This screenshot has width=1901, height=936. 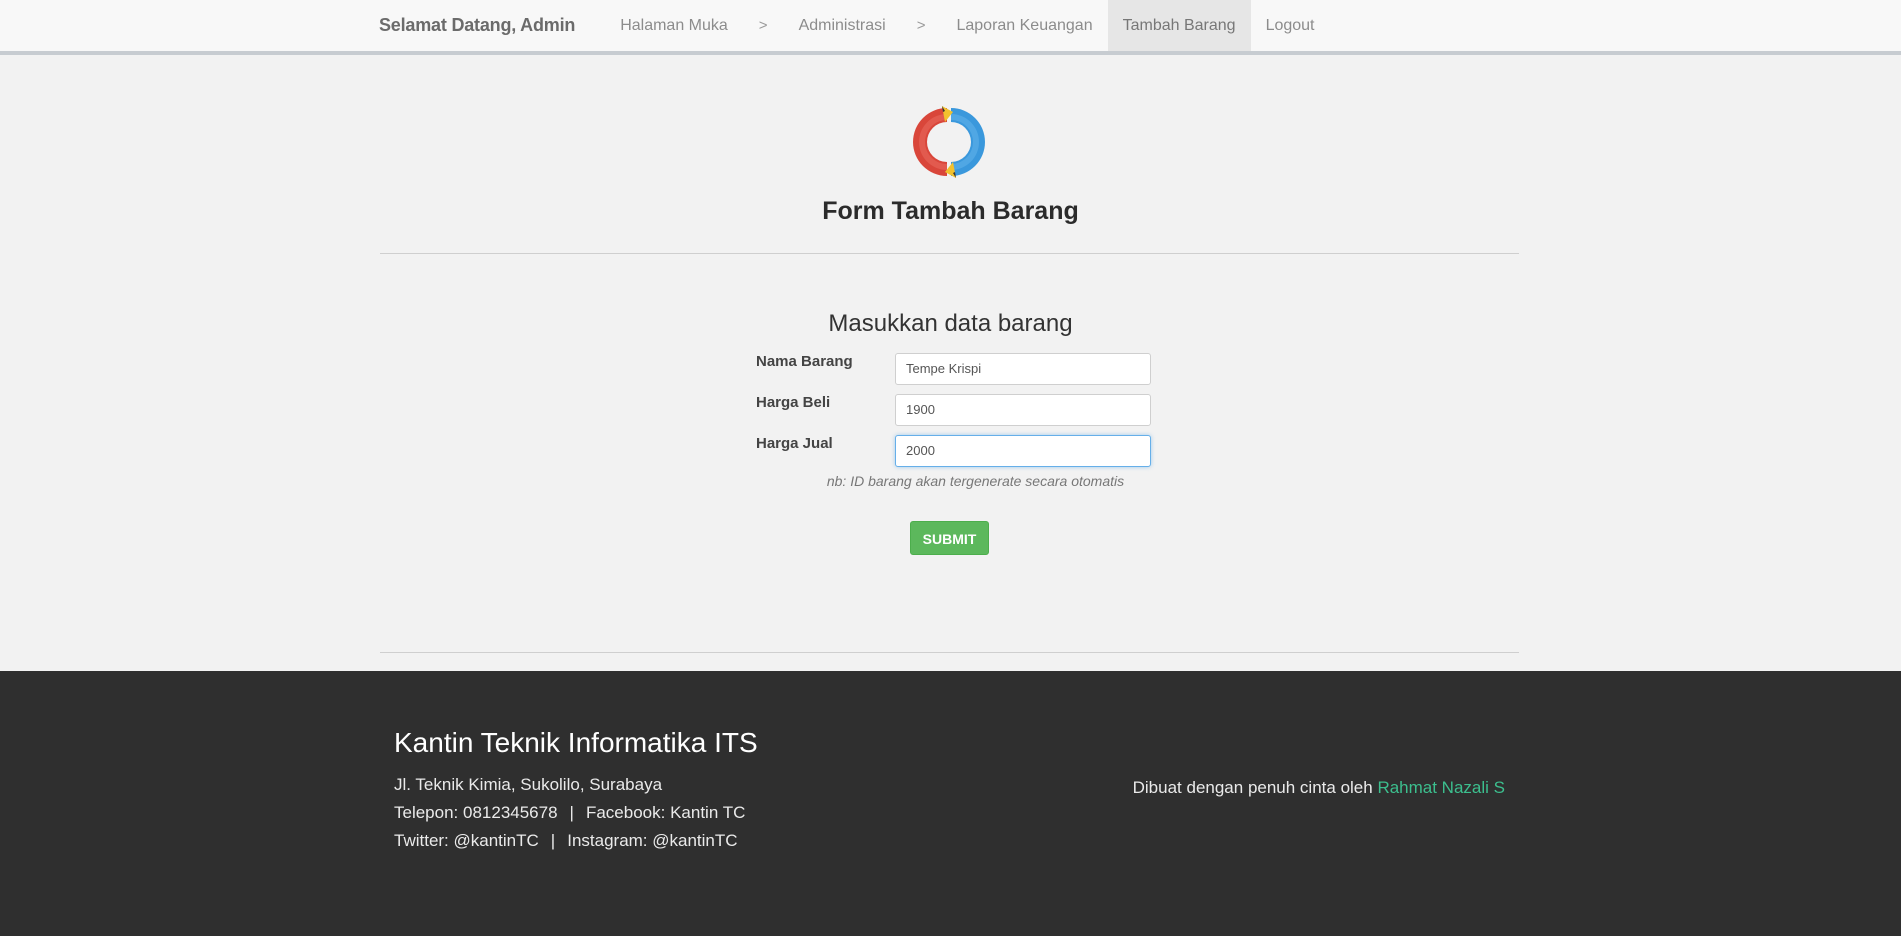 What do you see at coordinates (528, 784) in the screenshot?
I see `footer-address: Jl. Teknik Kimia, Sukolilo, Surabaya` at bounding box center [528, 784].